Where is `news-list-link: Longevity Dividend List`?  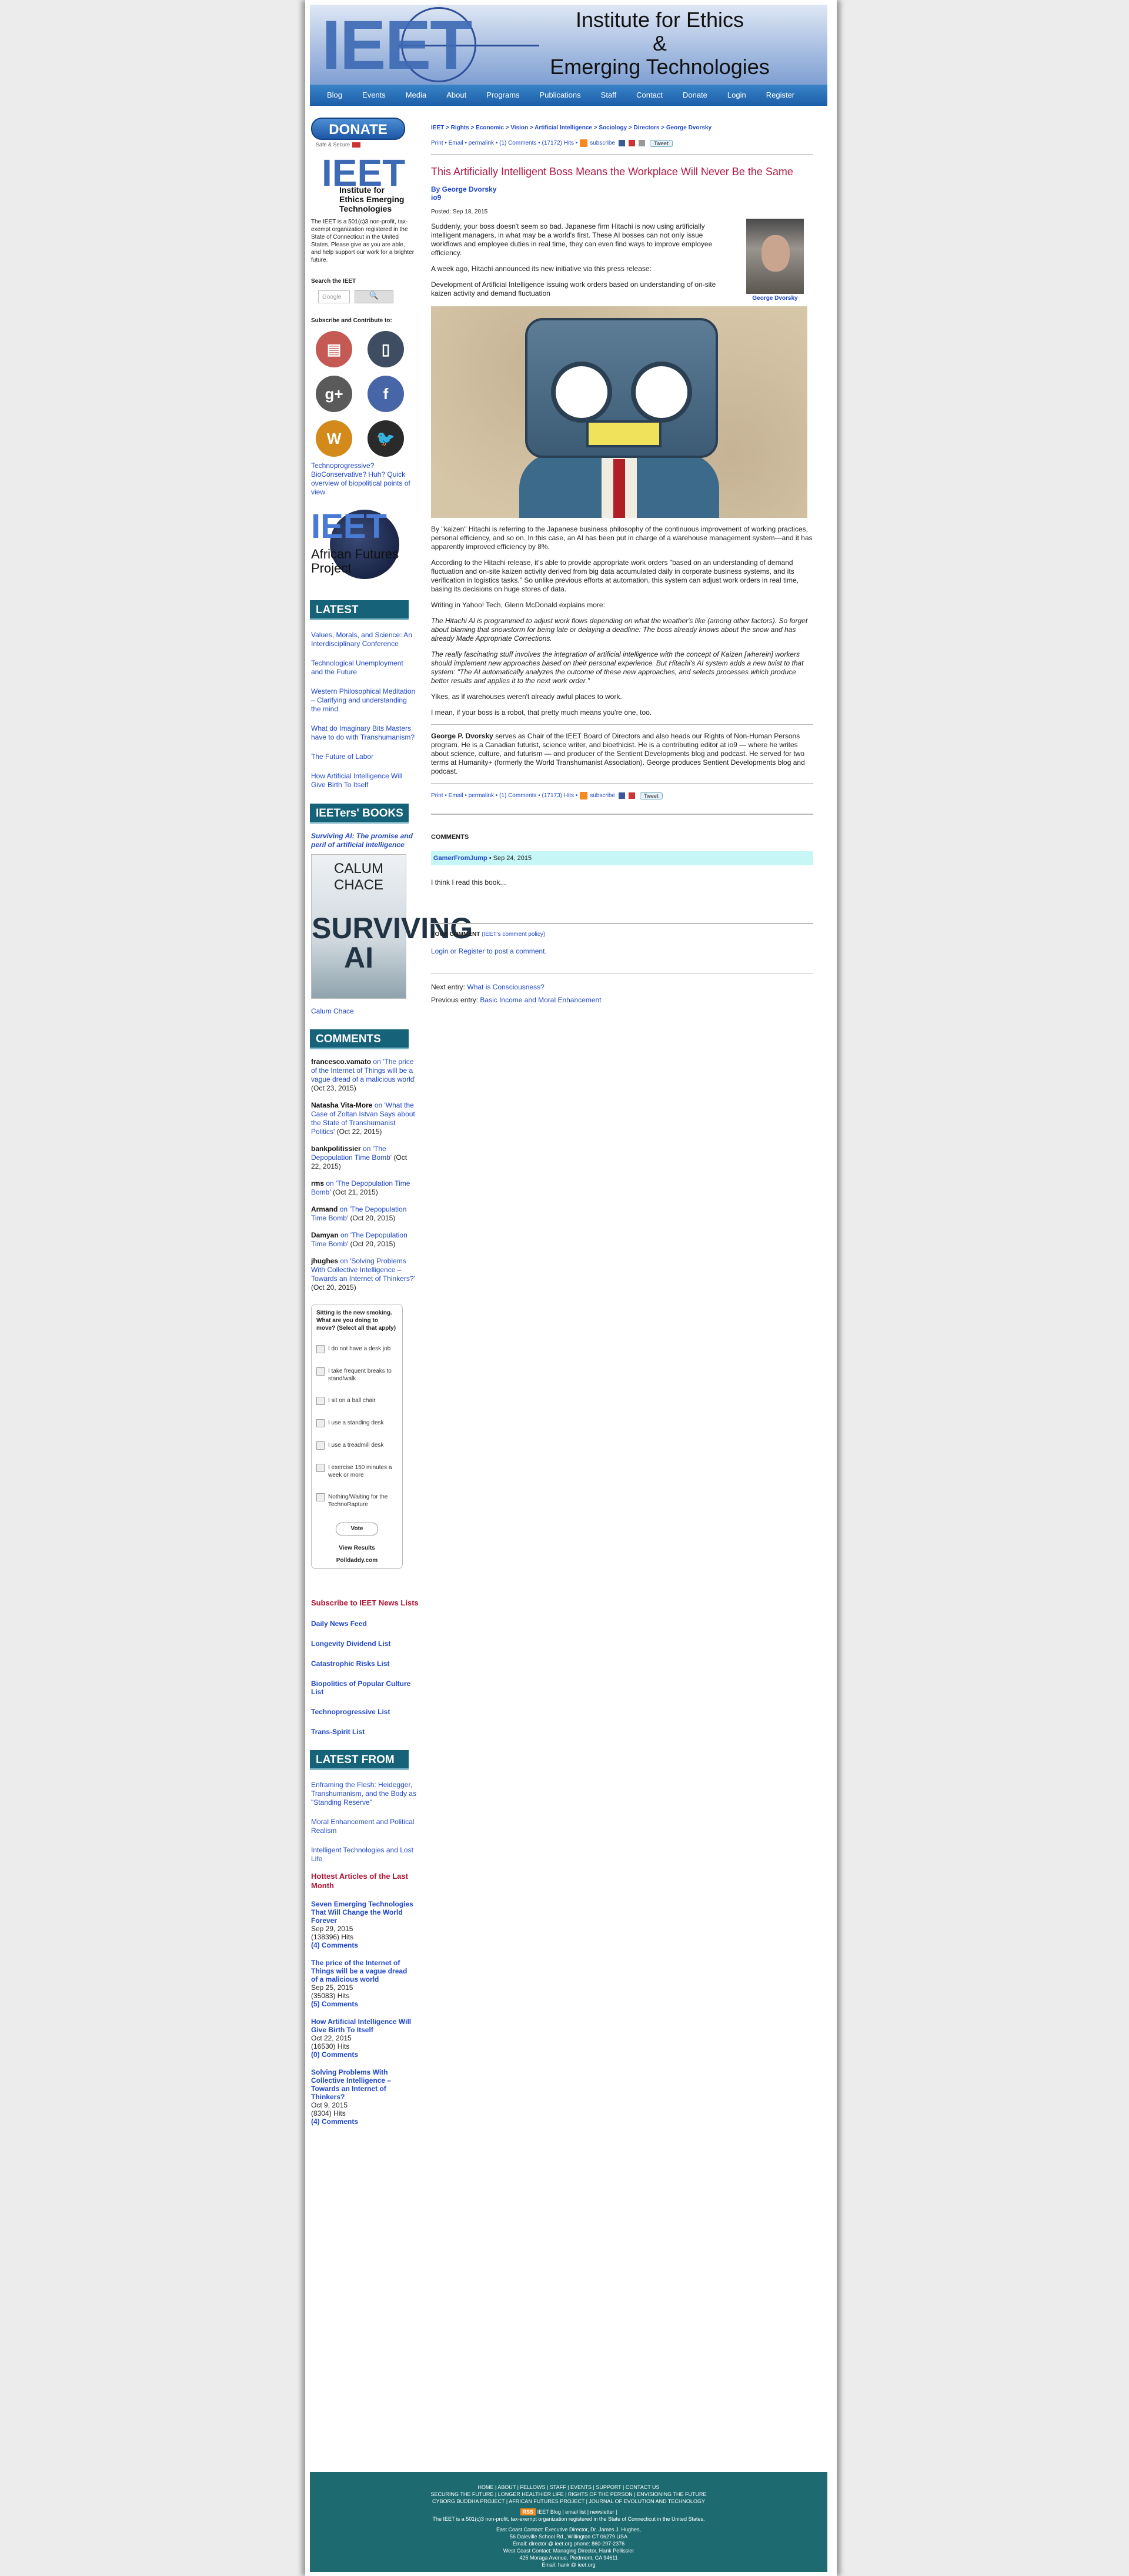
news-list-link: Longevity Dividend List is located at coordinates (365, 1644).